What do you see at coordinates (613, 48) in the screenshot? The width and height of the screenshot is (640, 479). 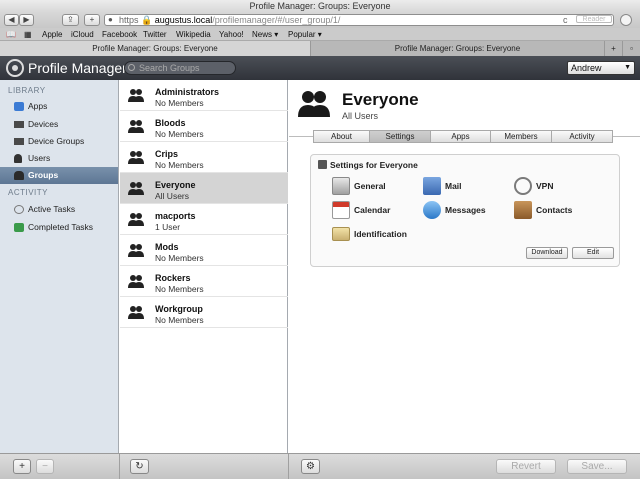 I see `new-tab-button: +` at bounding box center [613, 48].